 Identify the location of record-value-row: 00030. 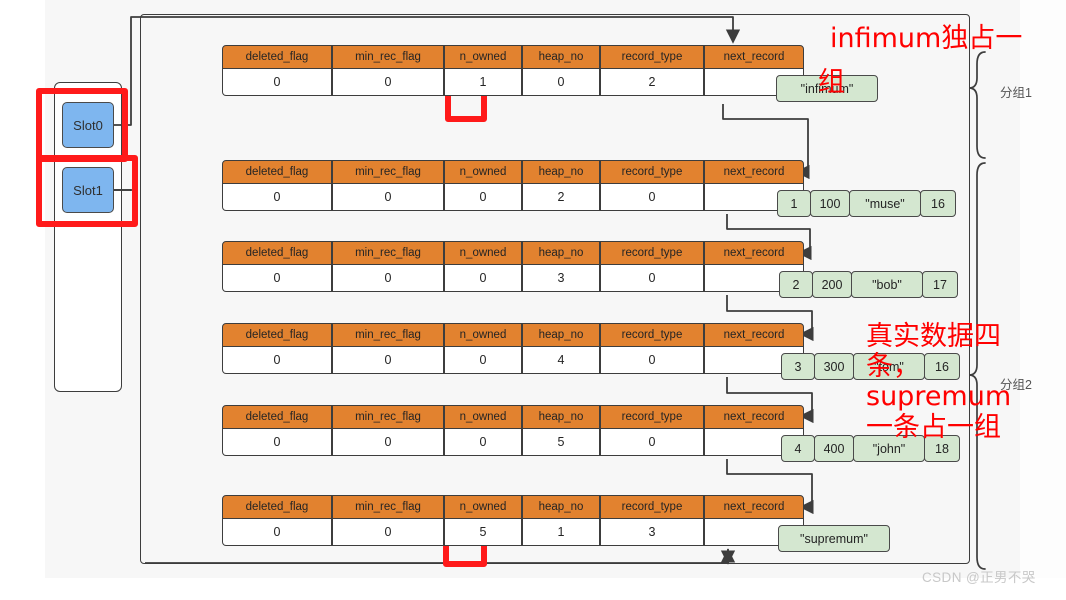
(513, 278).